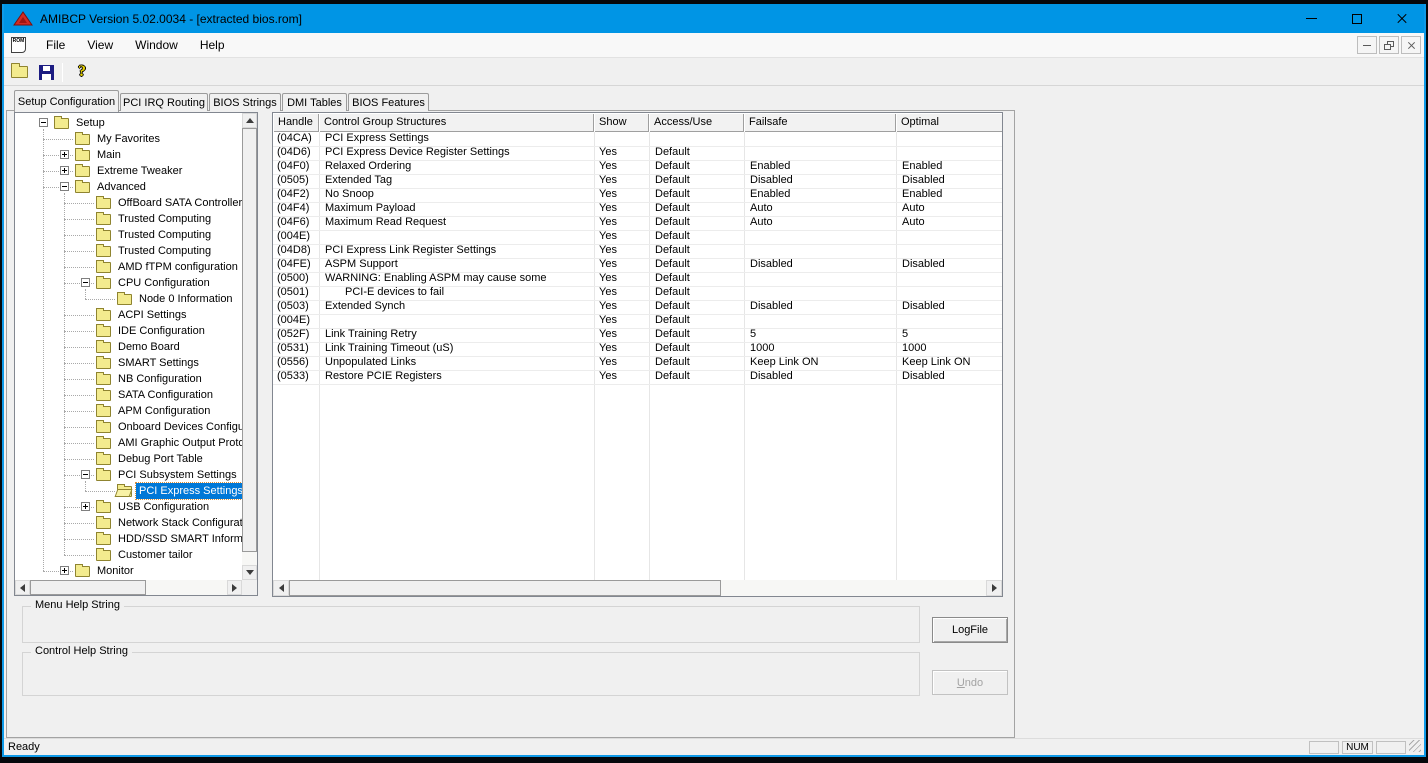 Image resolution: width=1428 pixels, height=763 pixels. I want to click on tree-item-label: Node 0 Information, so click(186, 299).